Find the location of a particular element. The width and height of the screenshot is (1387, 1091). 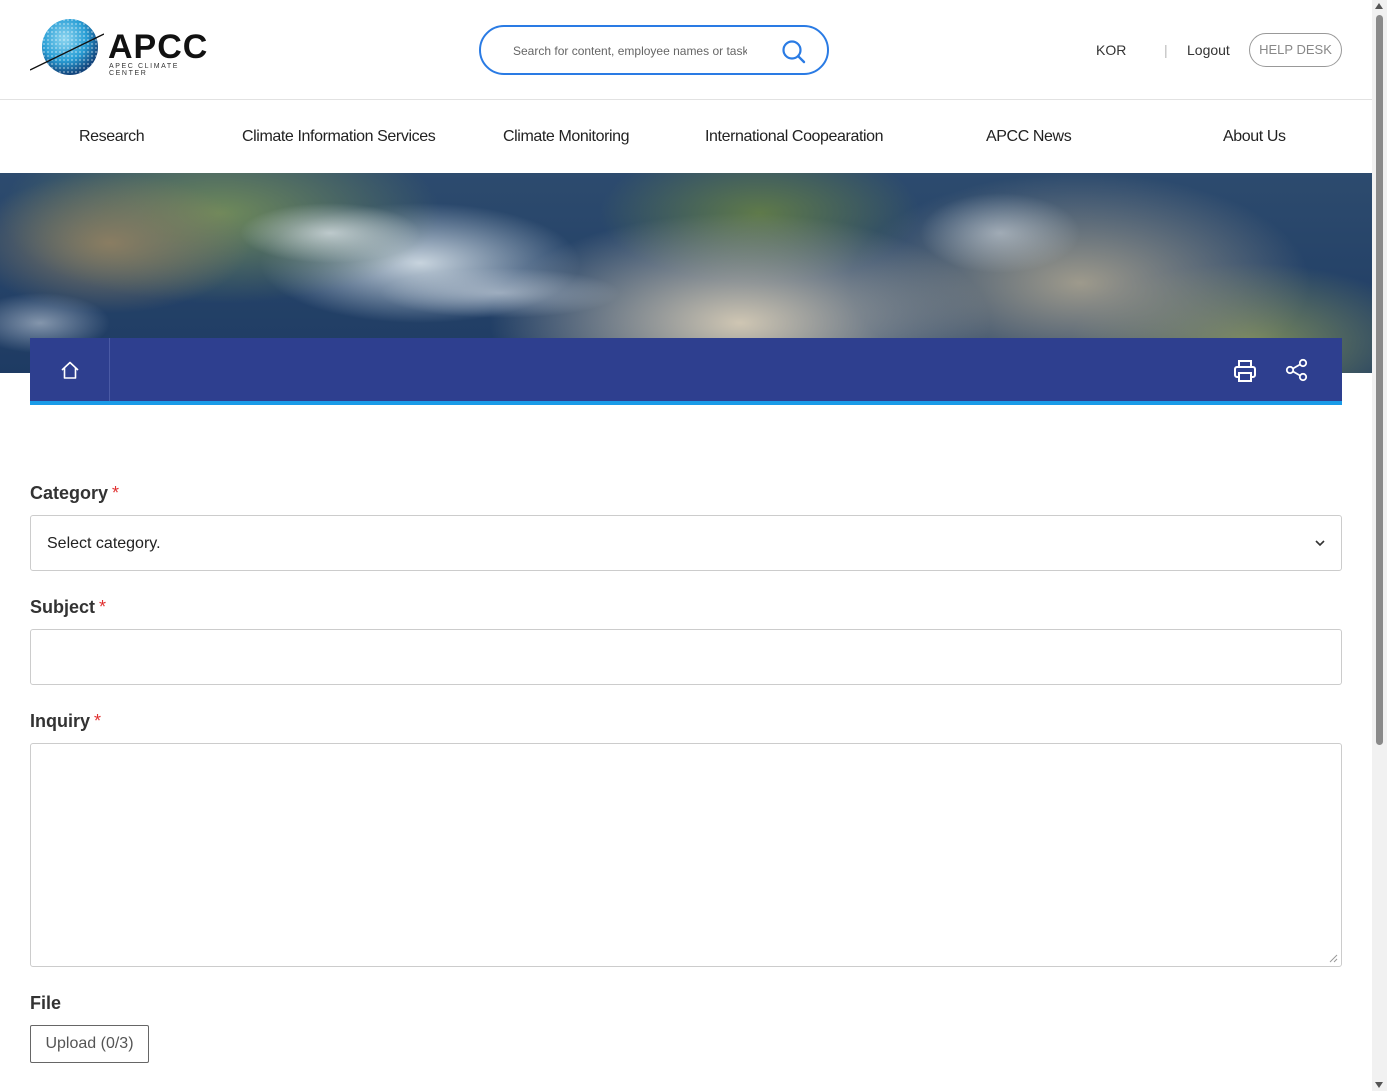

file-label-text: File is located at coordinates (46, 1003).